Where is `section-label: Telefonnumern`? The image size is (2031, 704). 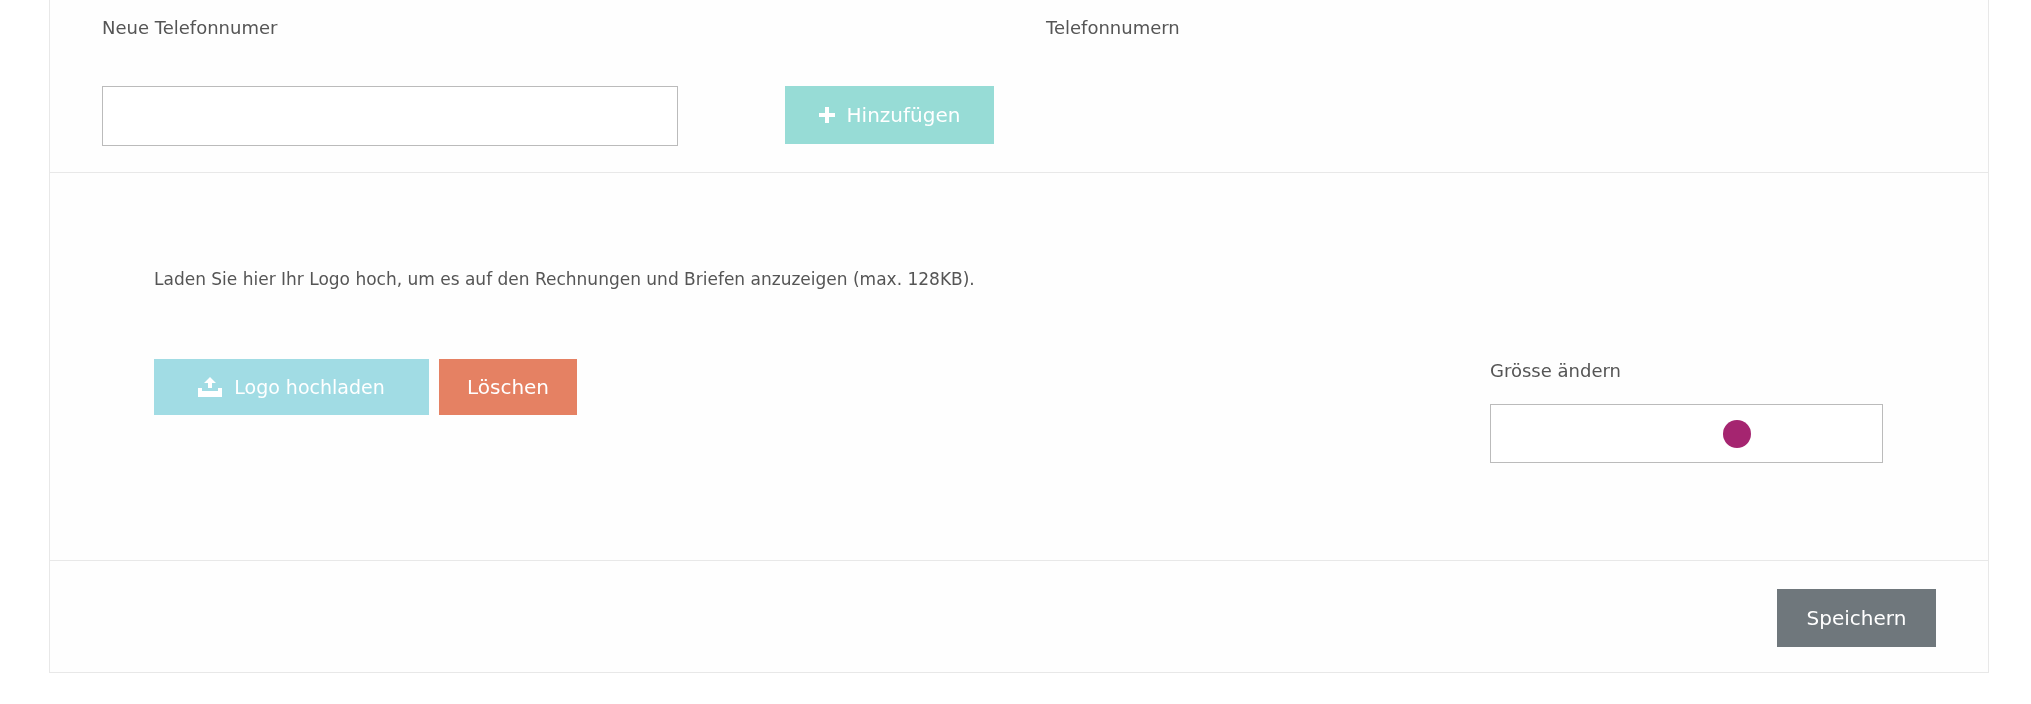 section-label: Telefonnumern is located at coordinates (1113, 28).